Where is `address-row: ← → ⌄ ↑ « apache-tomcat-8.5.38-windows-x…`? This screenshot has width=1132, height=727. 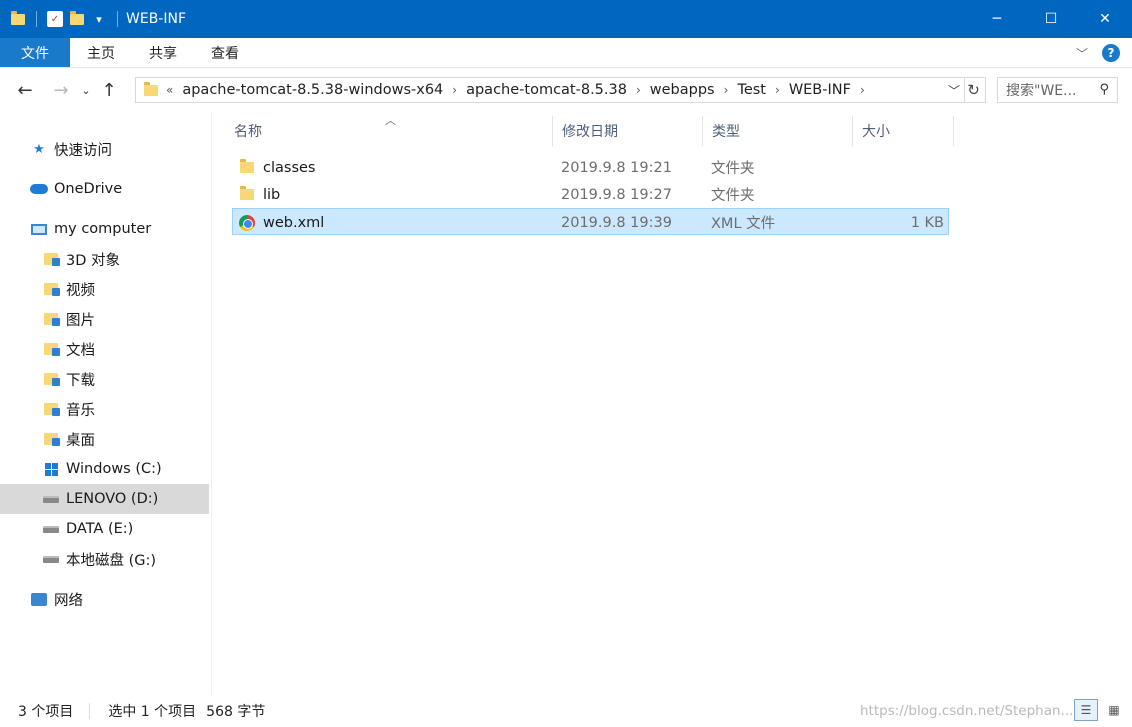 address-row: ← → ⌄ ↑ « apache-tomcat-8.5.38-windows-x… is located at coordinates (566, 90).